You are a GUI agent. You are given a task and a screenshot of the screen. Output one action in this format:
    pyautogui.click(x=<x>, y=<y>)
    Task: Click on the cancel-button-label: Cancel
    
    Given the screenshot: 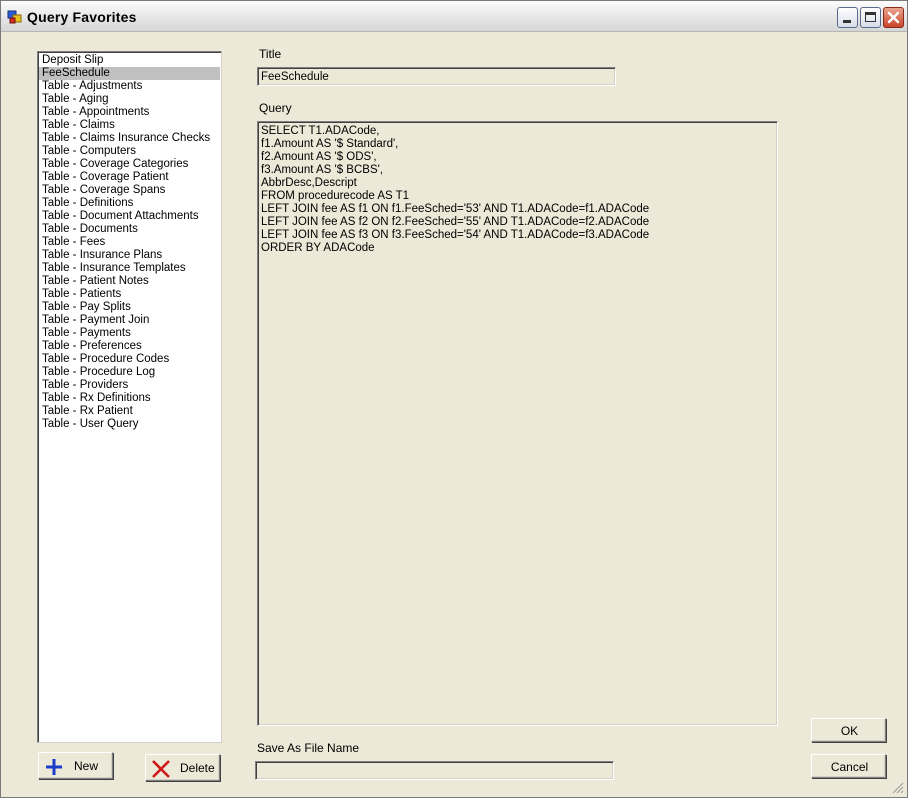 What is the action you would take?
    pyautogui.click(x=849, y=767)
    